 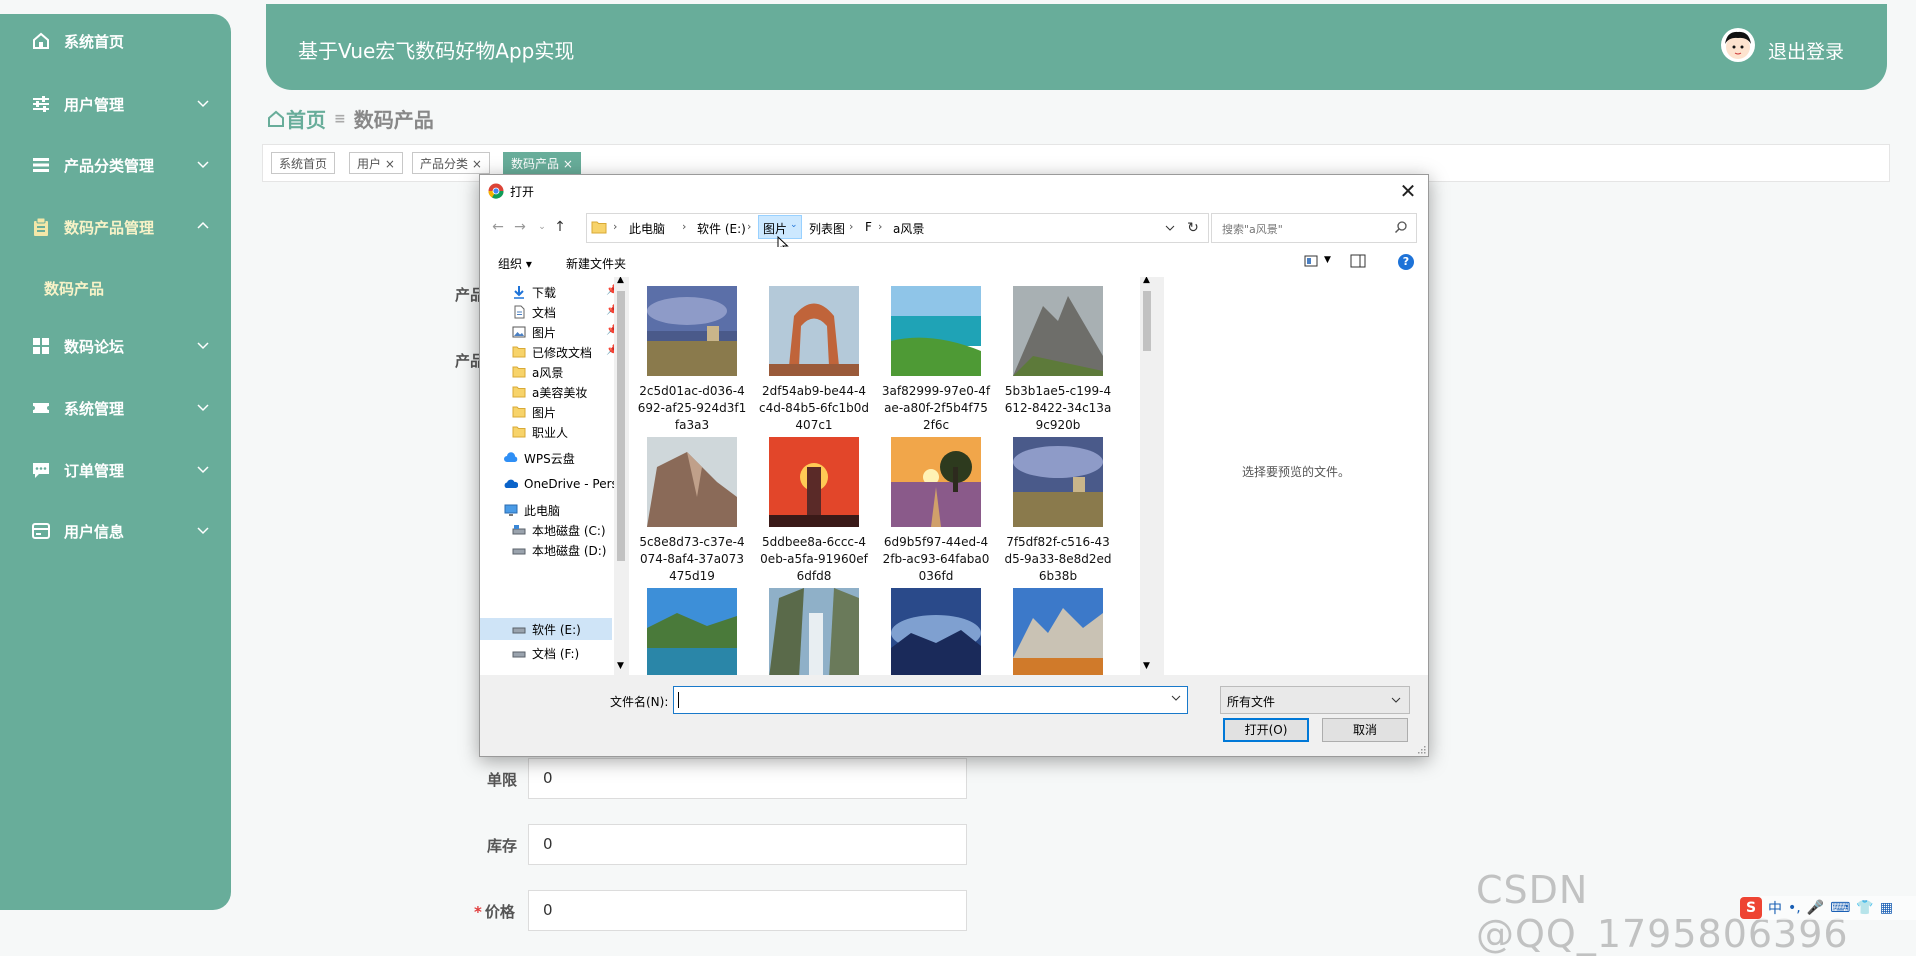 I want to click on tree-item: WPS云盘, so click(x=539, y=458).